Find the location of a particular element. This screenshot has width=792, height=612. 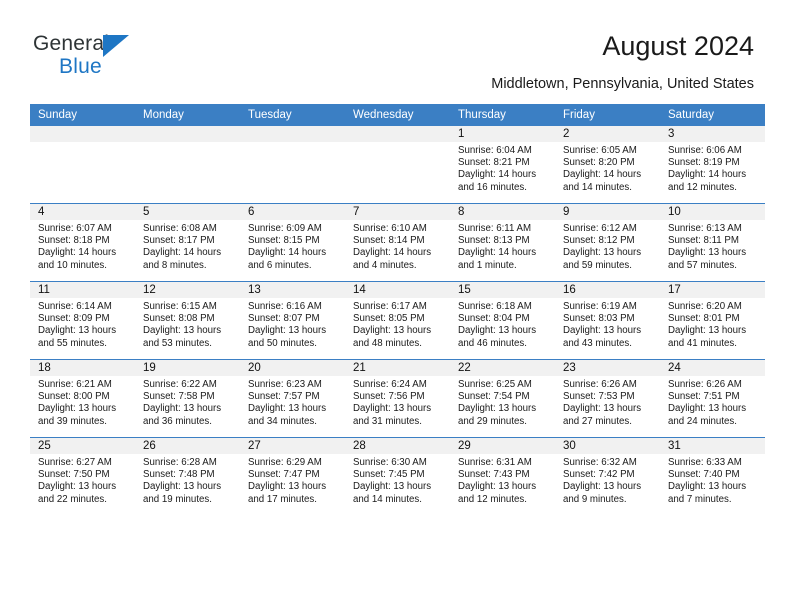

day-number: 21 is located at coordinates (397, 368).